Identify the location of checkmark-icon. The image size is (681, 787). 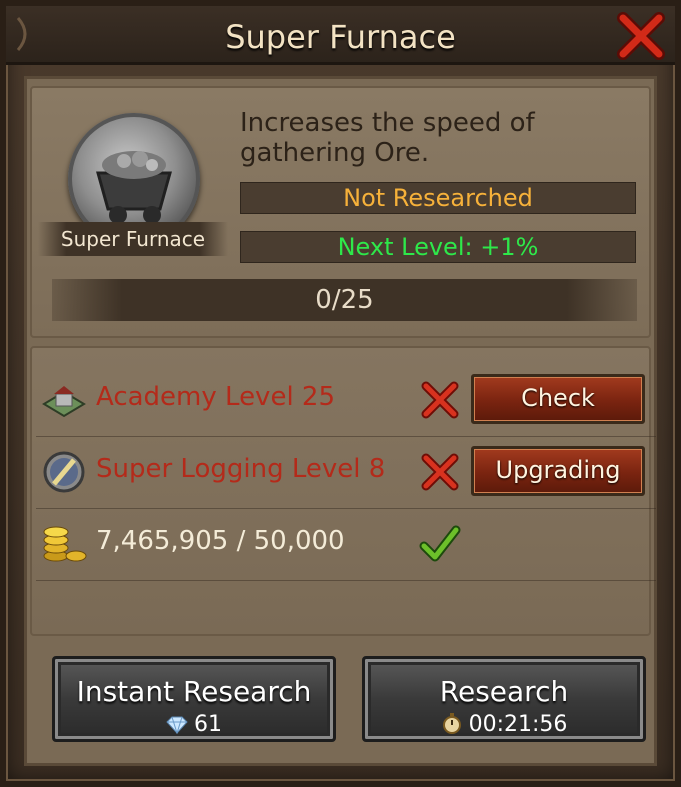
(440, 543).